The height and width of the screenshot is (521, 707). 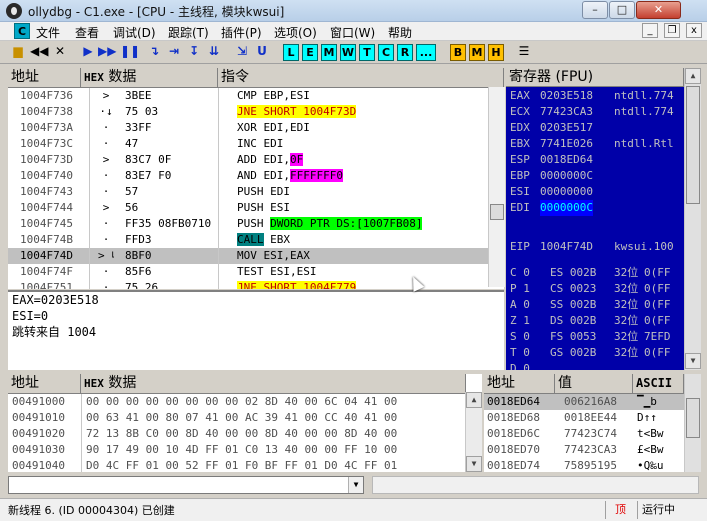 What do you see at coordinates (252, 192) in the screenshot?
I see `disasm-row: 1004F743 · 57 PUSH EDI` at bounding box center [252, 192].